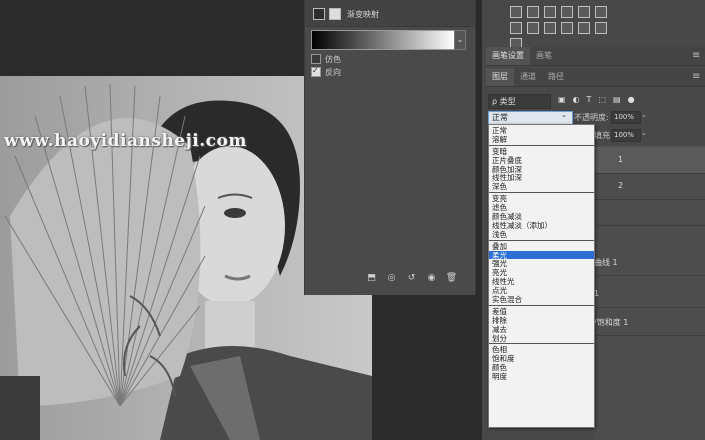 This screenshot has width=705, height=440. I want to click on dither-option: 仿色, so click(361, 59).